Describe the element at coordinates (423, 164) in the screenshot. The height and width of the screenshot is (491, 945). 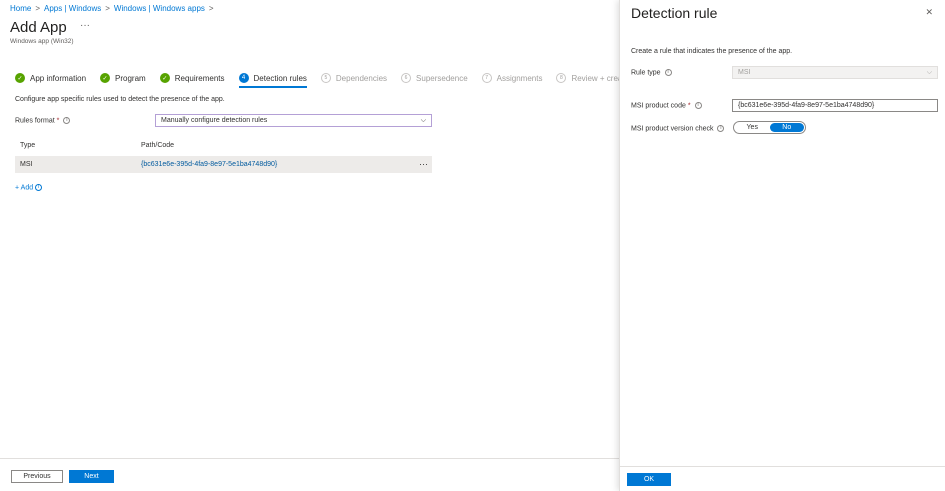
I see `row-menu-button: ···` at that location.